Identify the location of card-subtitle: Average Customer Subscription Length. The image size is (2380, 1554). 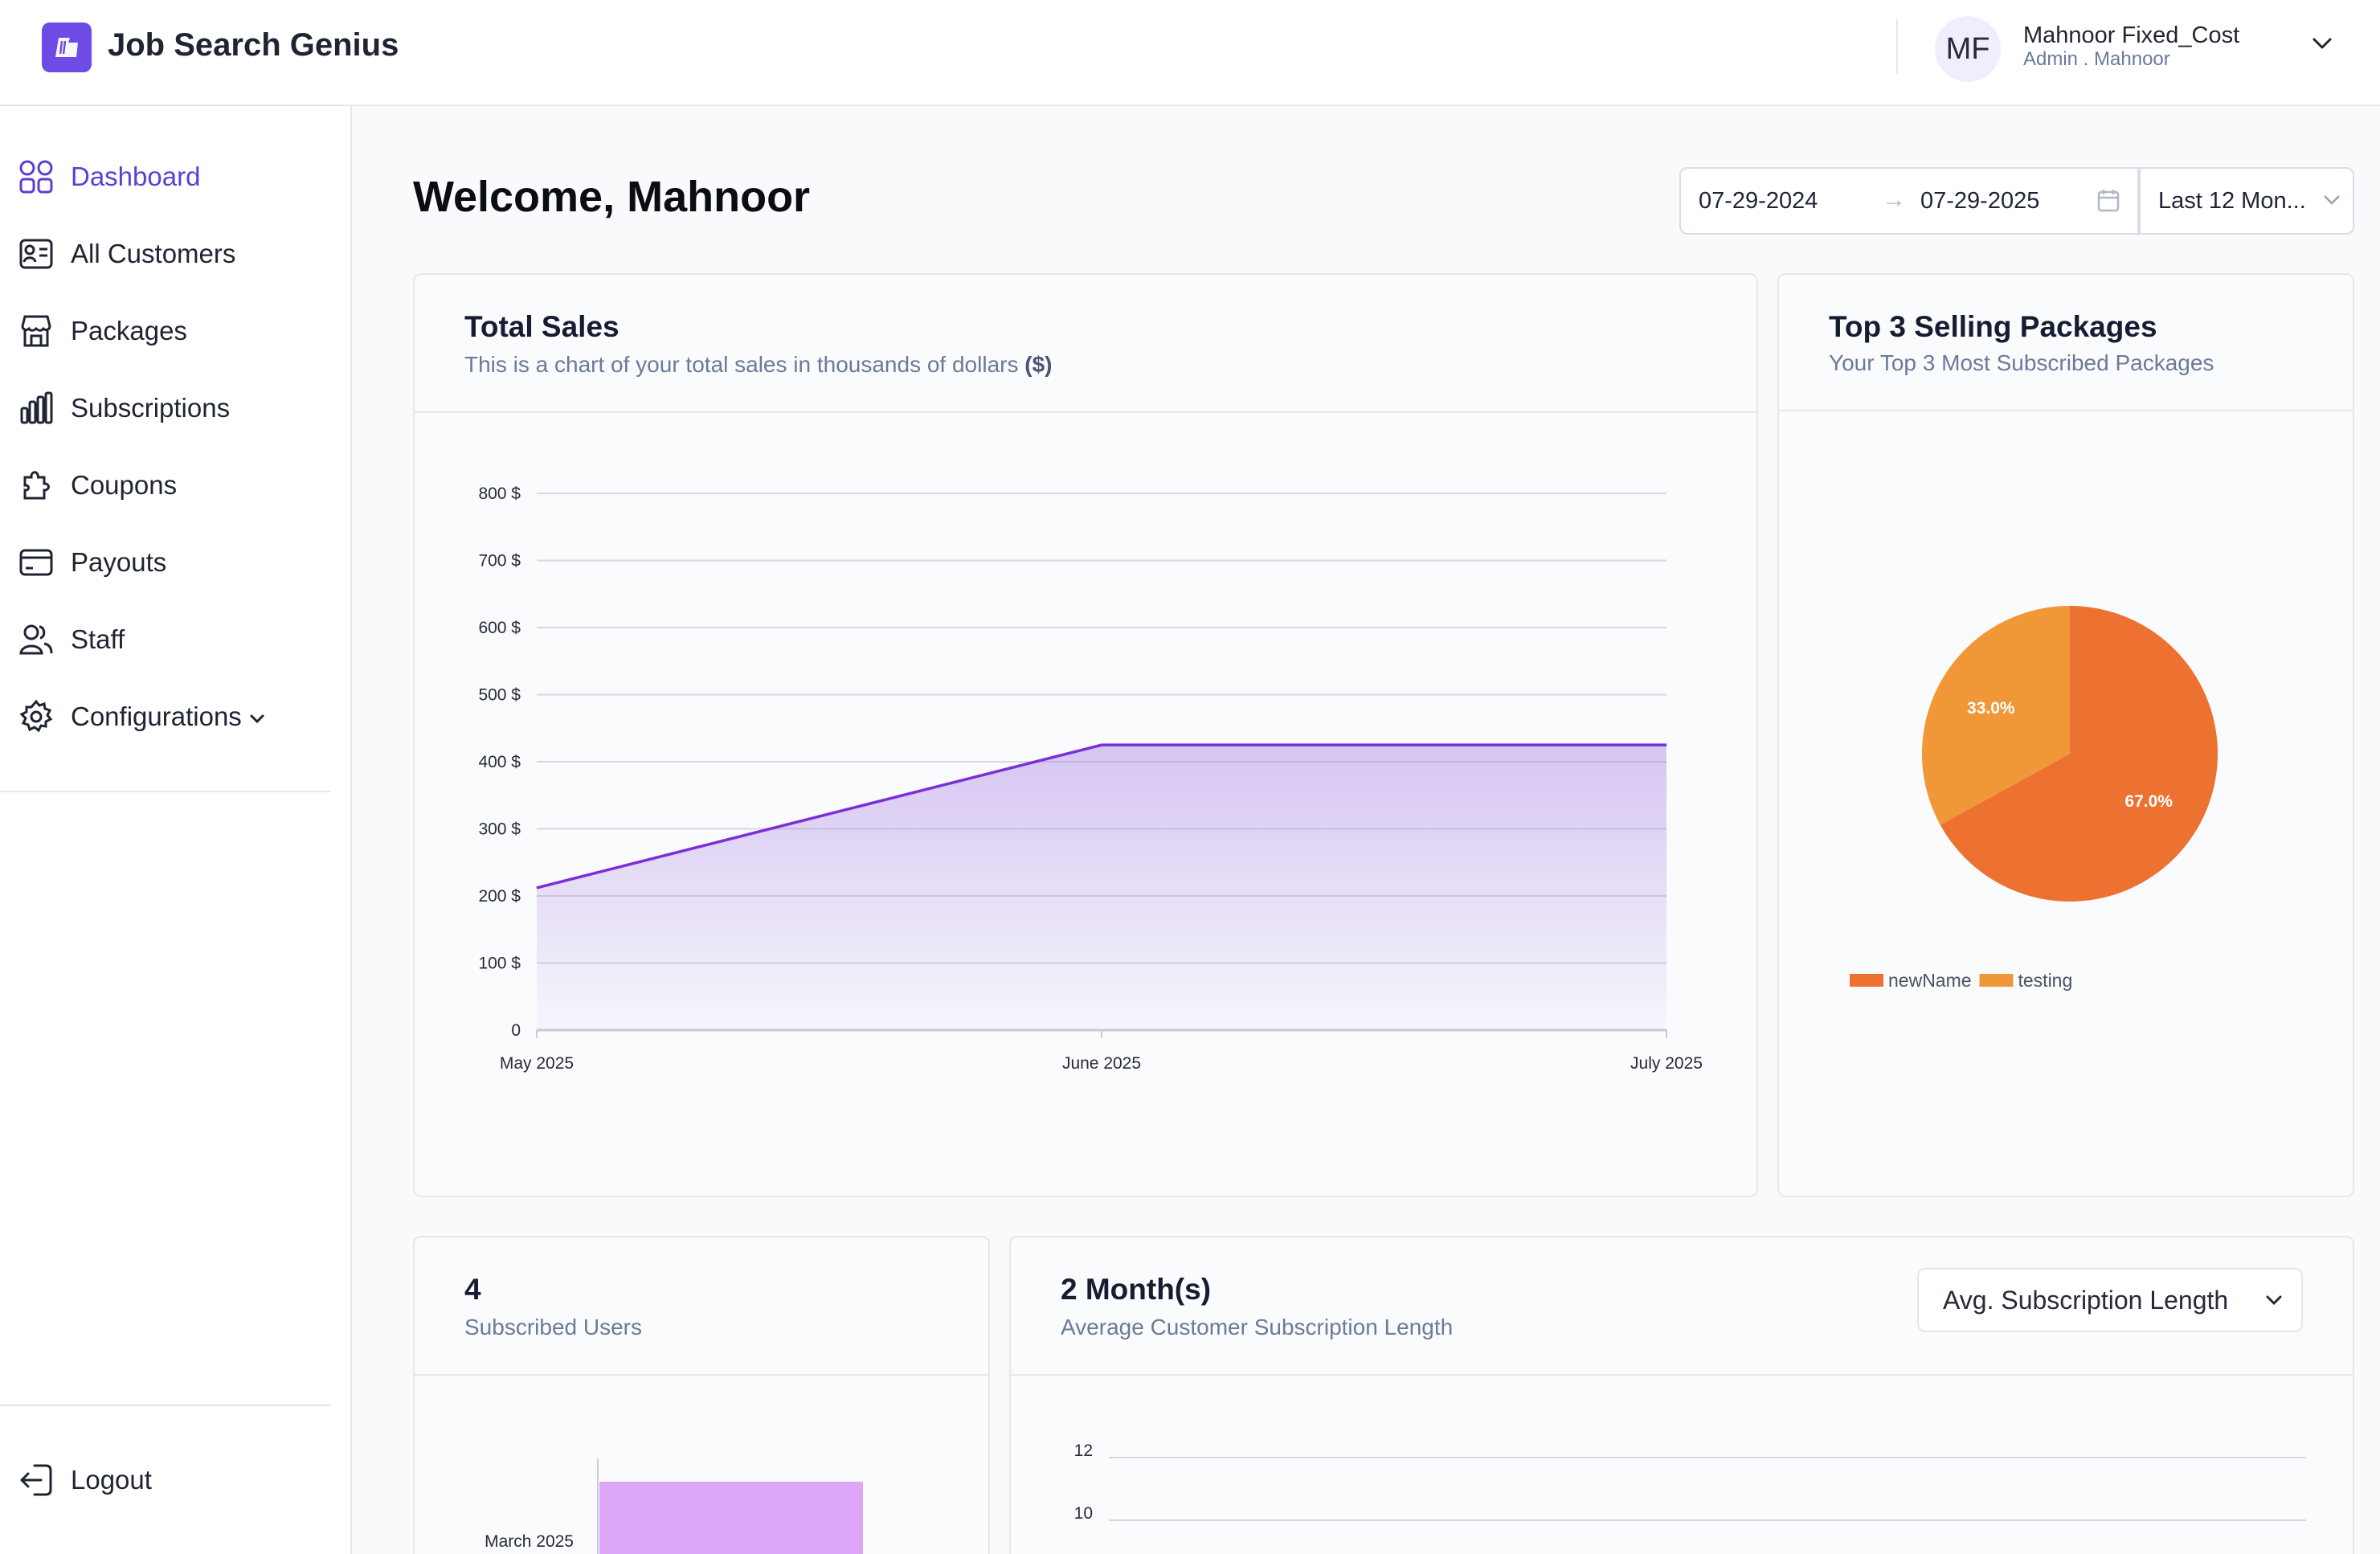
(1257, 1327).